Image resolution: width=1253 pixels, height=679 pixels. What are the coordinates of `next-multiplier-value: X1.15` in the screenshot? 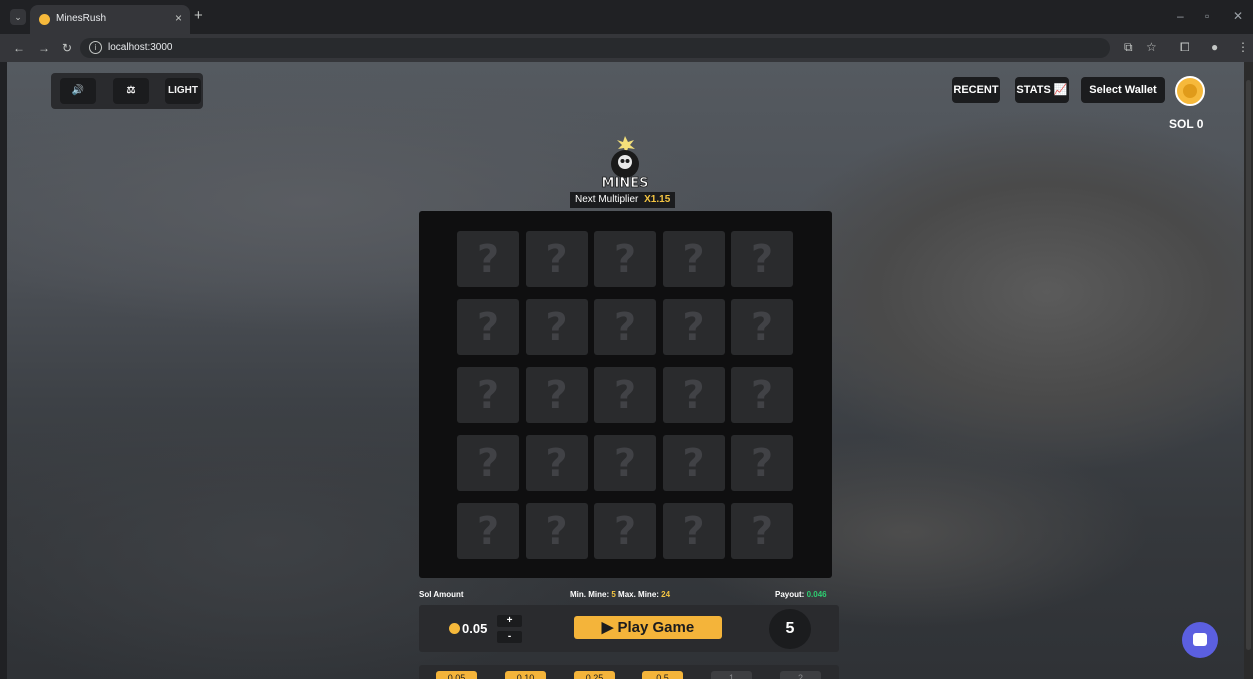 It's located at (657, 199).